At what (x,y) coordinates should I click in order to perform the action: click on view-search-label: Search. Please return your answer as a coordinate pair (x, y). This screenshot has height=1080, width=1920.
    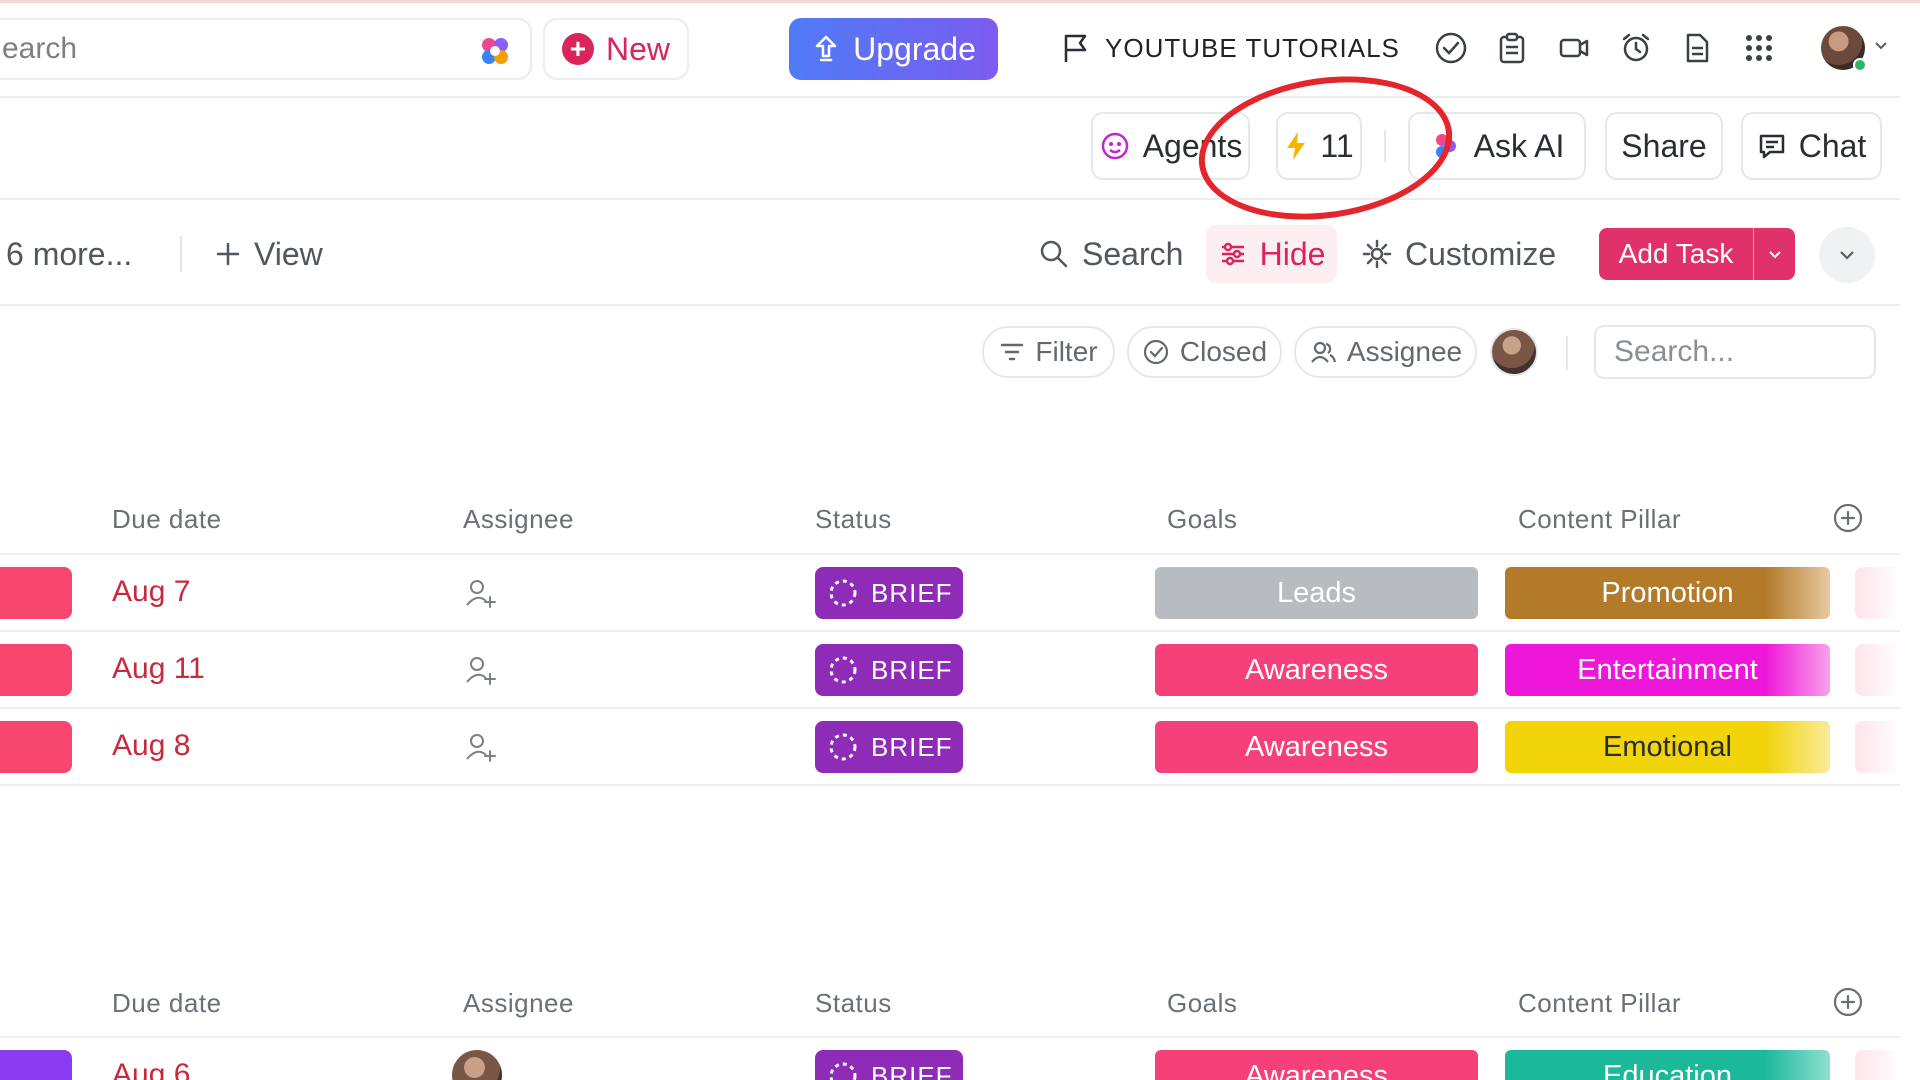
    Looking at the image, I should click on (1133, 253).